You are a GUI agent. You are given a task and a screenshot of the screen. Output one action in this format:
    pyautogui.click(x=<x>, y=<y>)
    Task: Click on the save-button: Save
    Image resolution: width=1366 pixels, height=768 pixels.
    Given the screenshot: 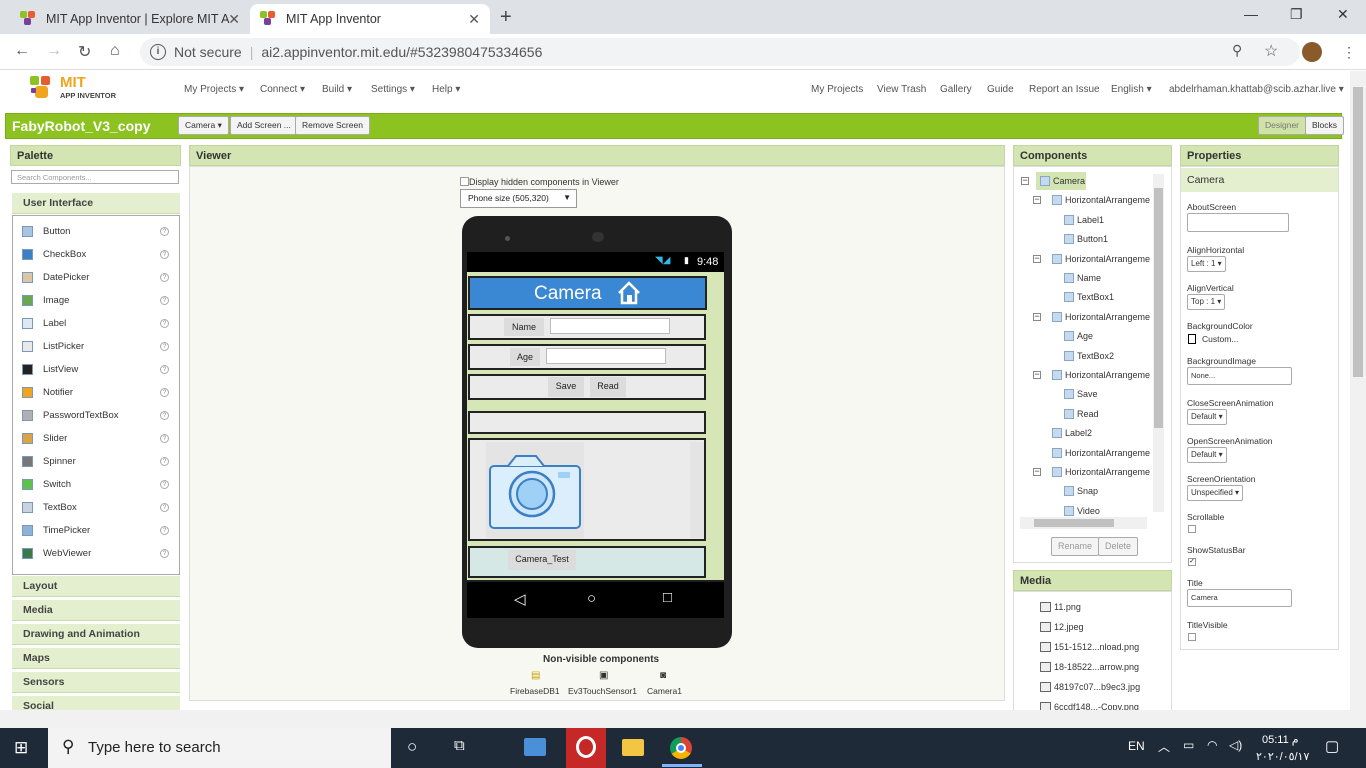 What is the action you would take?
    pyautogui.click(x=566, y=387)
    